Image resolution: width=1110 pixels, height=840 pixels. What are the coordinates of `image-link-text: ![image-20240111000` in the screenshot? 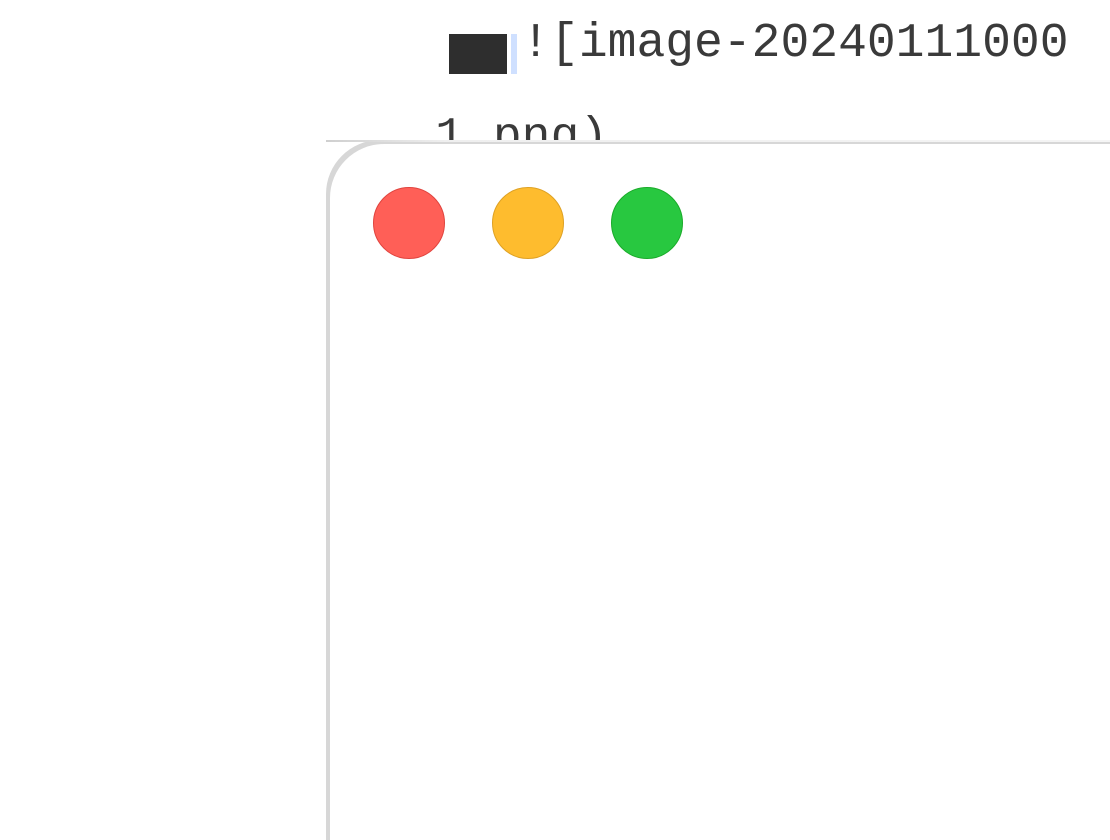 It's located at (795, 44).